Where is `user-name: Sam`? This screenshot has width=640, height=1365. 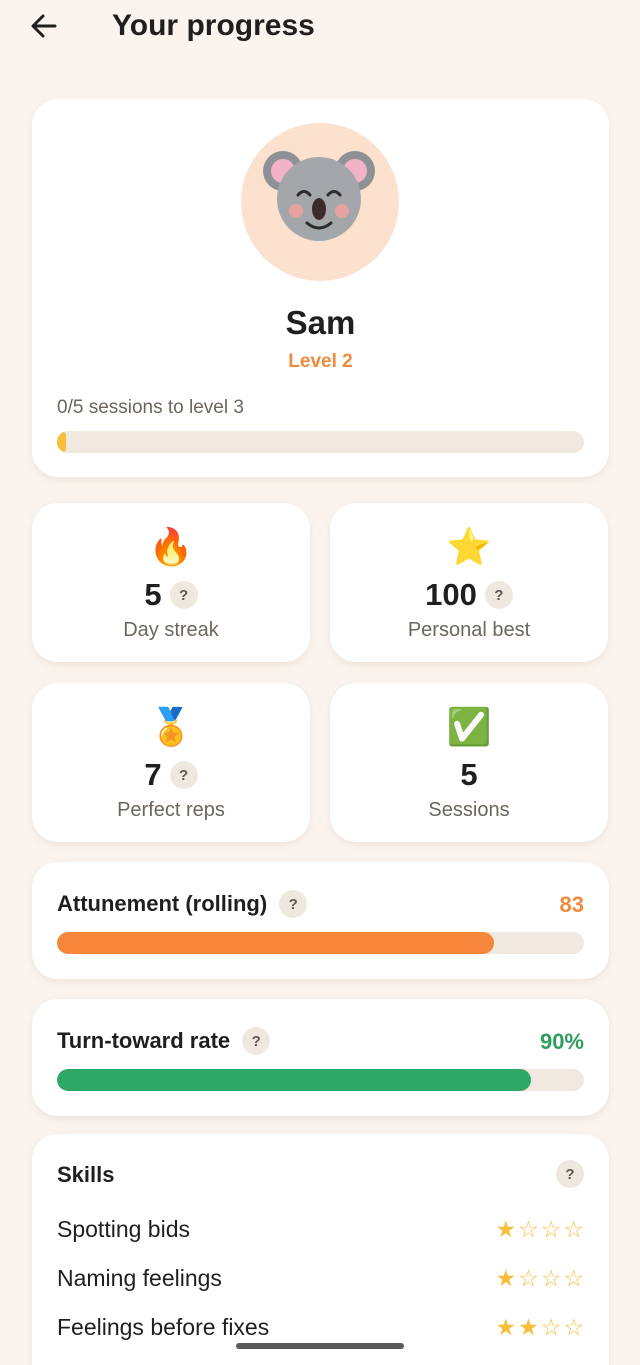 user-name: Sam is located at coordinates (320, 322).